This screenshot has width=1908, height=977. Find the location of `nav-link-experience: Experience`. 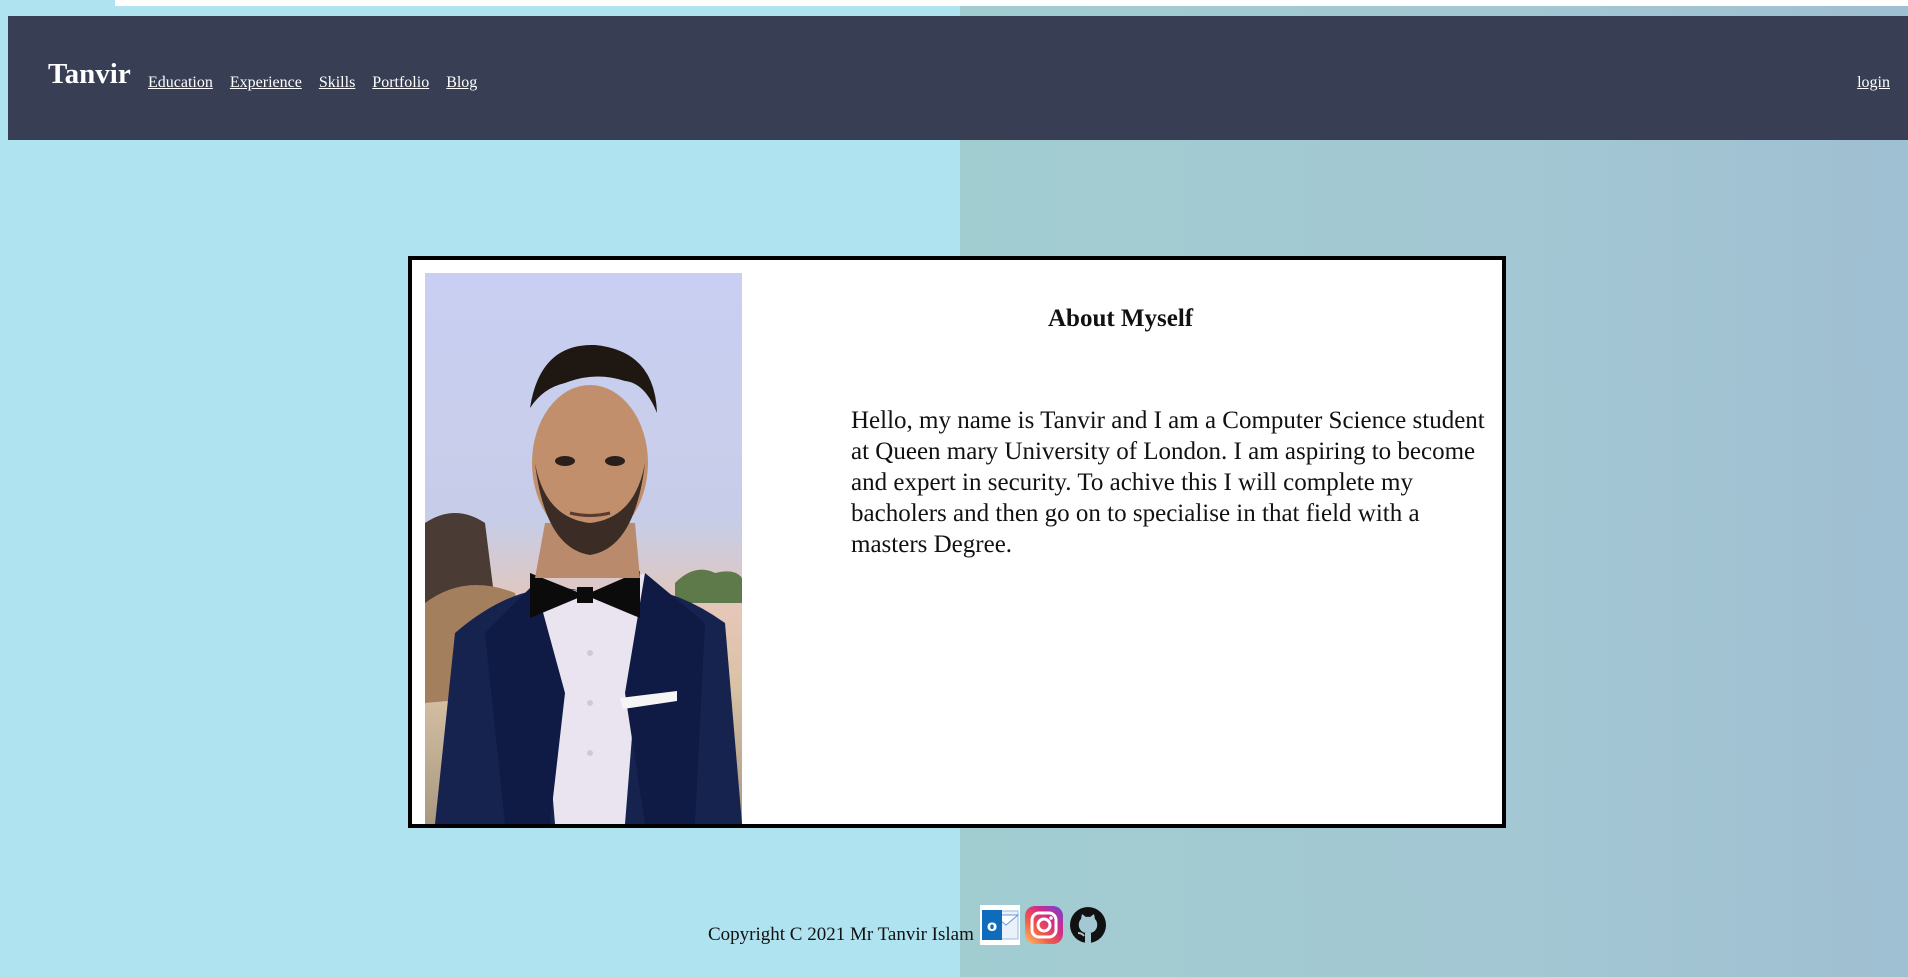

nav-link-experience: Experience is located at coordinates (266, 82).